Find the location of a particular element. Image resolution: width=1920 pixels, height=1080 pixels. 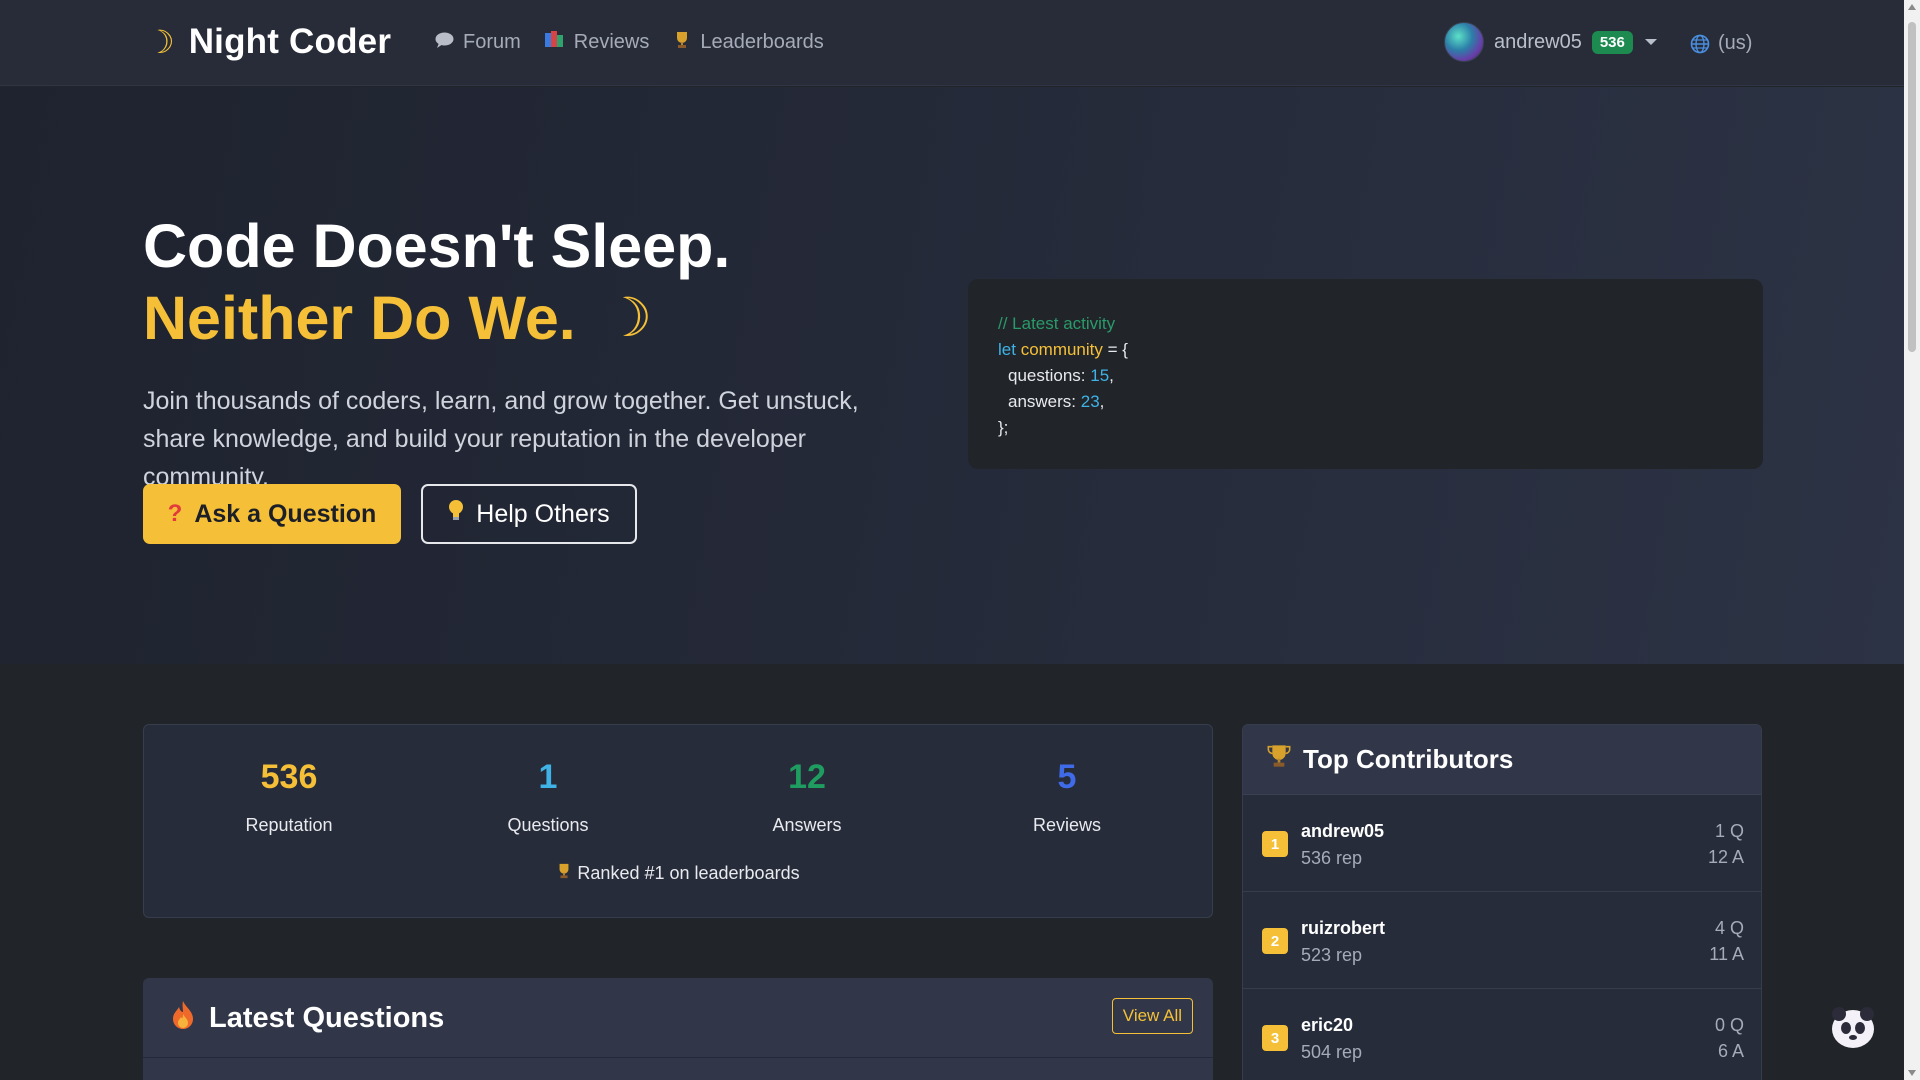

nav-link-label: Forum is located at coordinates (492, 42).